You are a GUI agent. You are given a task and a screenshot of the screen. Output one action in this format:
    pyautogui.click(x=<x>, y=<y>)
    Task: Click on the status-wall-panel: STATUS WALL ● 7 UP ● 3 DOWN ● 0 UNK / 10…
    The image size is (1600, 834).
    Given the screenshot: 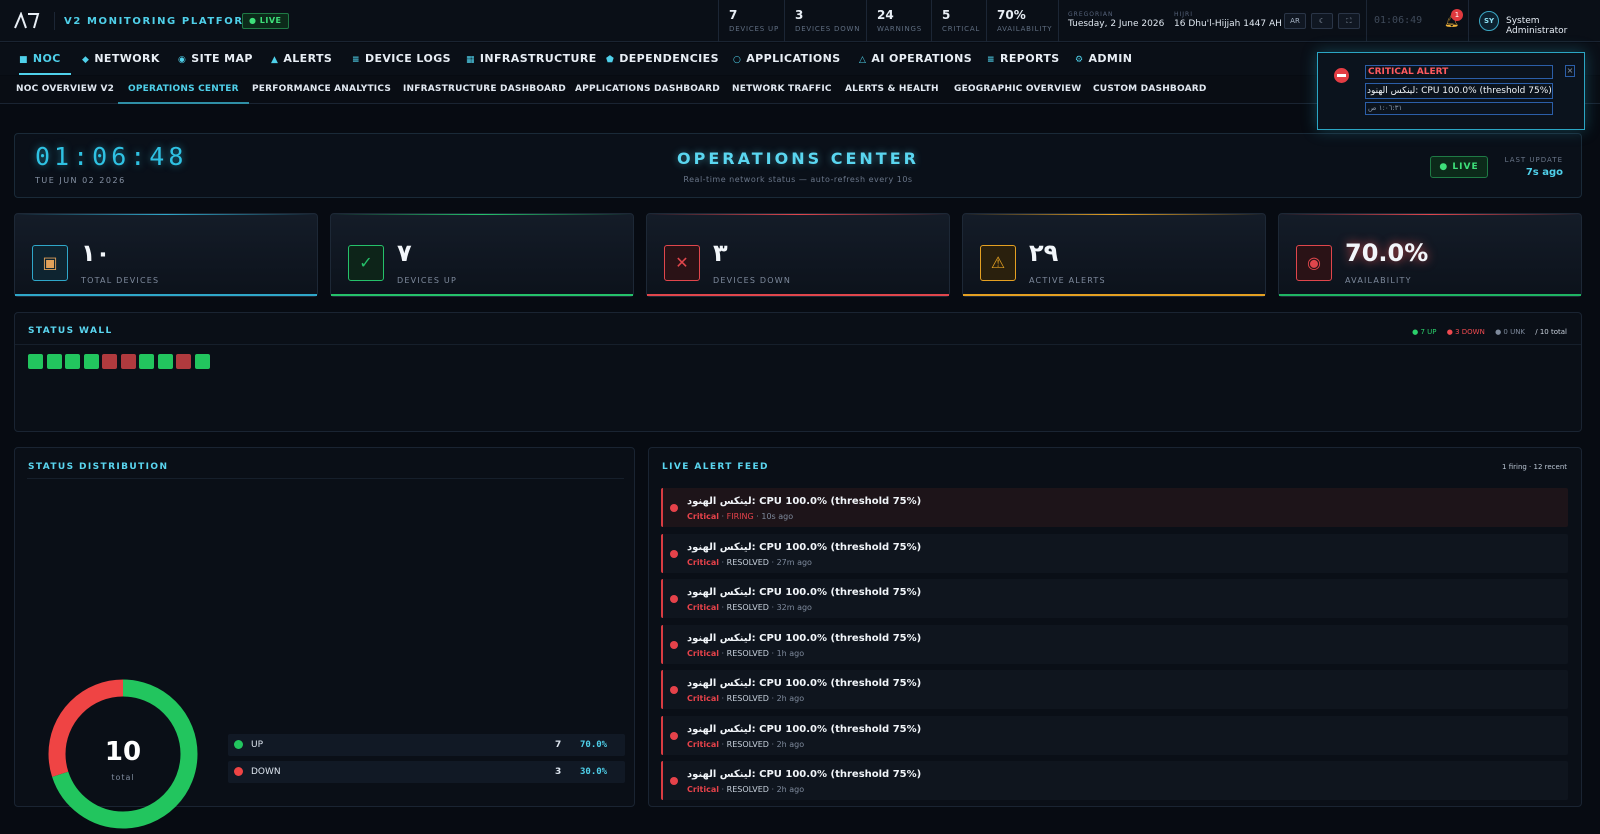 What is the action you would take?
    pyautogui.click(x=798, y=372)
    